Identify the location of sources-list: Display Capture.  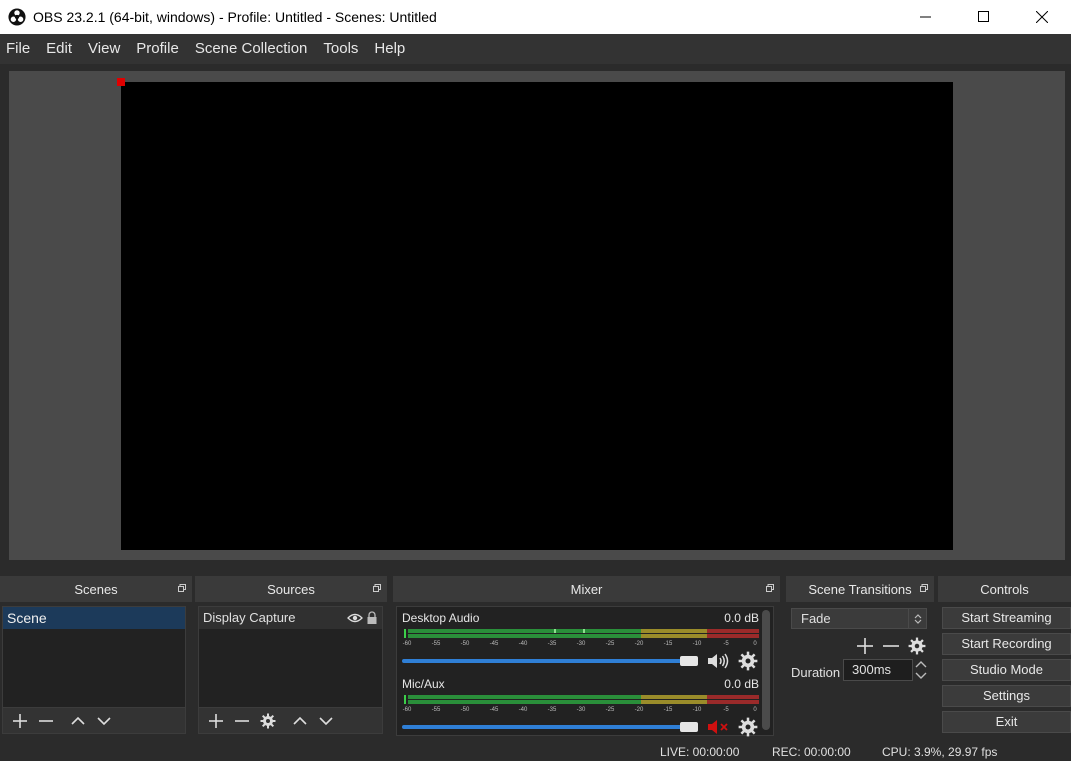
(290, 657).